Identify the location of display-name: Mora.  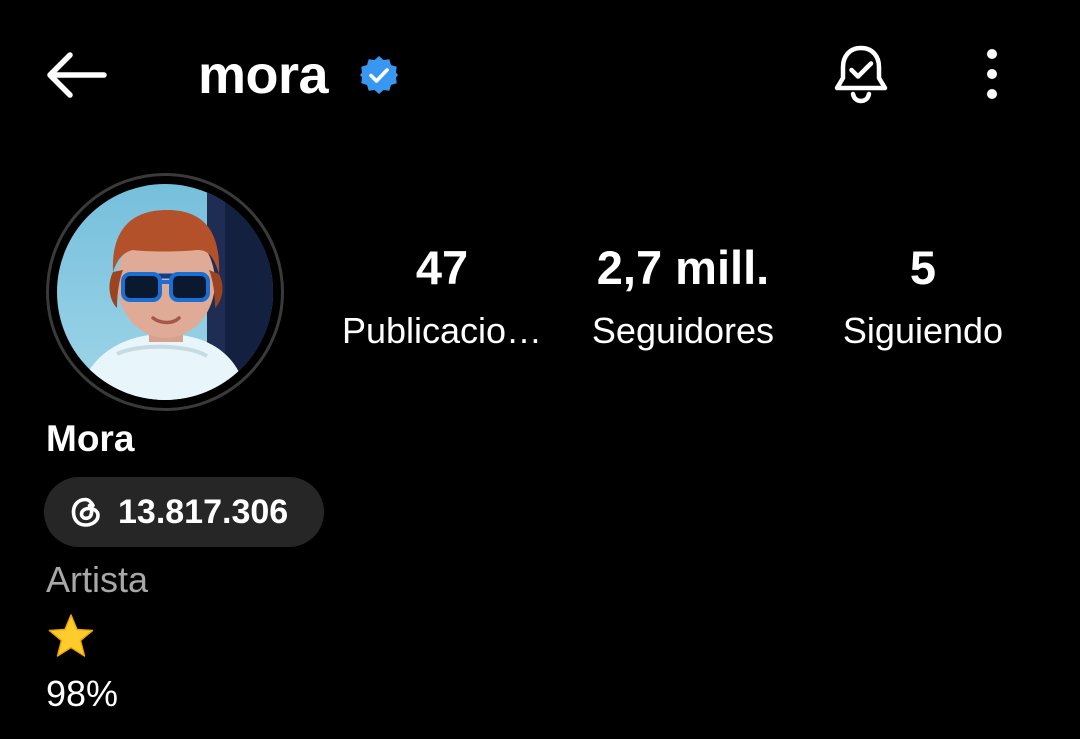
(90, 438).